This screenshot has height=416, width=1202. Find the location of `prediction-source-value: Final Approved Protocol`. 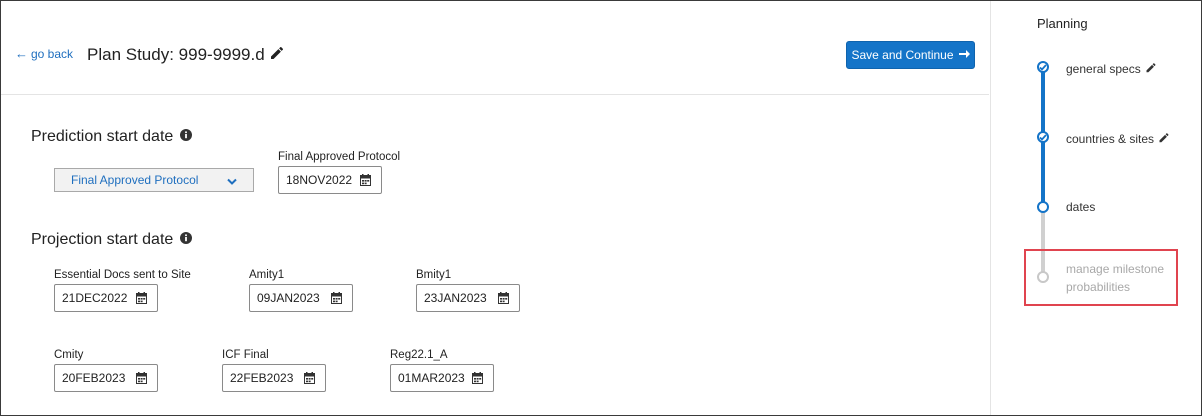

prediction-source-value: Final Approved Protocol is located at coordinates (135, 180).